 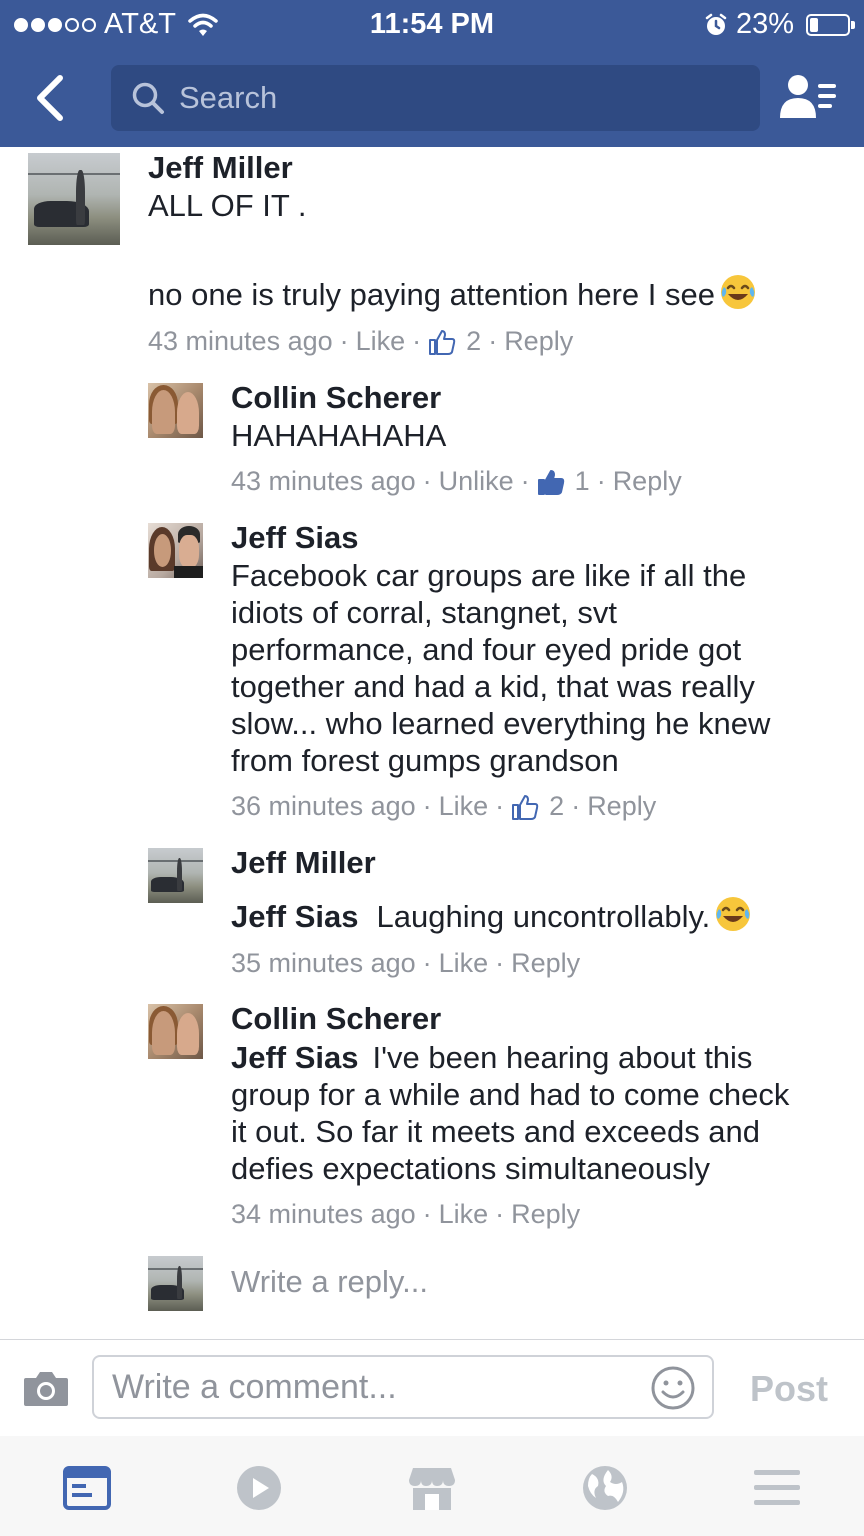 What do you see at coordinates (295, 538) in the screenshot?
I see `reply-author: Jeff Sias` at bounding box center [295, 538].